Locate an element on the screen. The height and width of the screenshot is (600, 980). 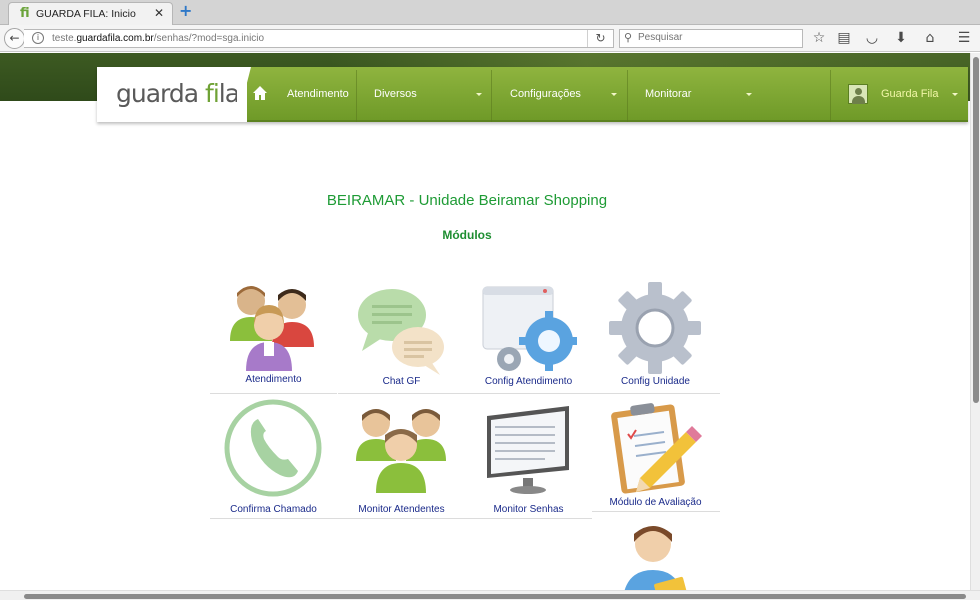
module-monitor-atendentes: Monitor Atendentes is located at coordinates (401, 457).